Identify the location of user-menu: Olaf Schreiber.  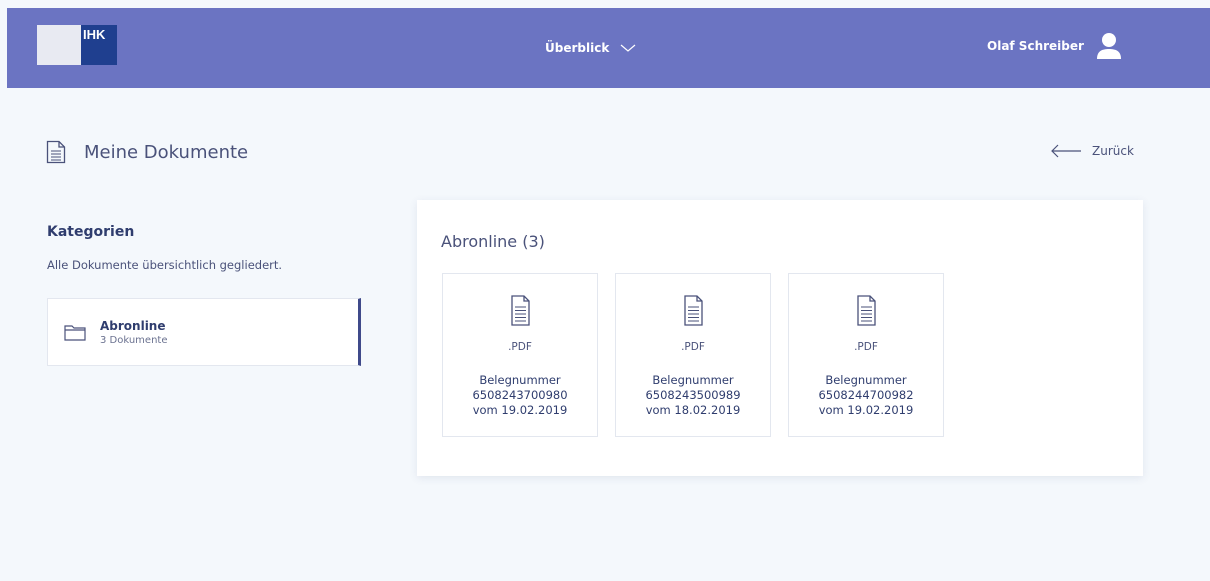
(1054, 46).